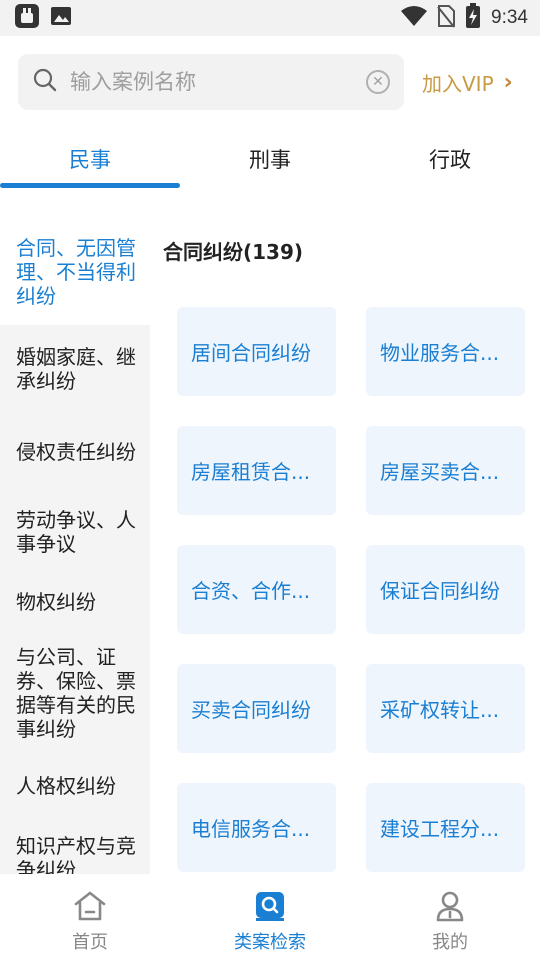 The width and height of the screenshot is (540, 960). What do you see at coordinates (90, 906) in the screenshot?
I see `home-icon` at bounding box center [90, 906].